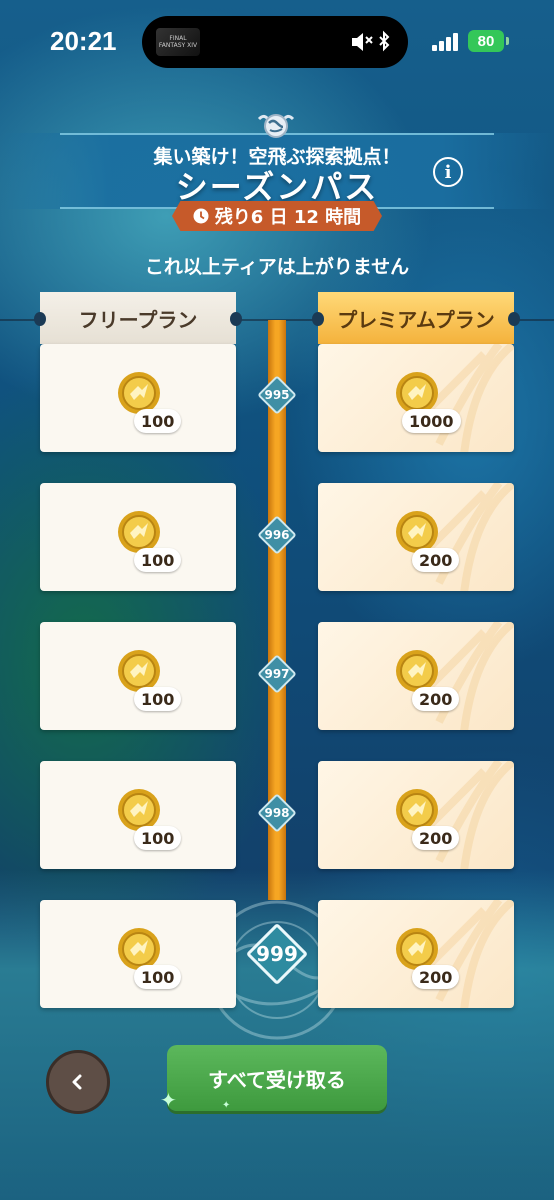  What do you see at coordinates (138, 318) in the screenshot?
I see `free-plan-label: フリープラン` at bounding box center [138, 318].